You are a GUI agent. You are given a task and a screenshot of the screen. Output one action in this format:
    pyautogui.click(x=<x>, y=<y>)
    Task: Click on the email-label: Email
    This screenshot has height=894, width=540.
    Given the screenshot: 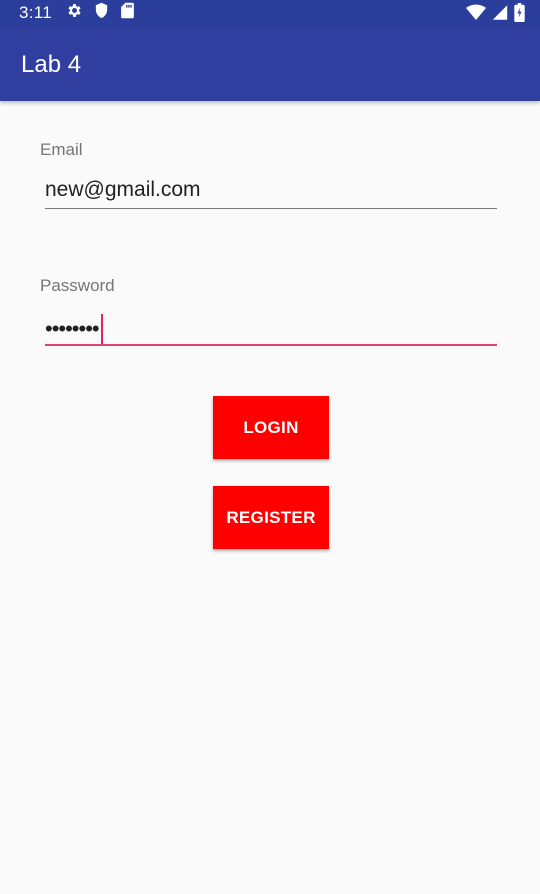 What is the action you would take?
    pyautogui.click(x=61, y=149)
    